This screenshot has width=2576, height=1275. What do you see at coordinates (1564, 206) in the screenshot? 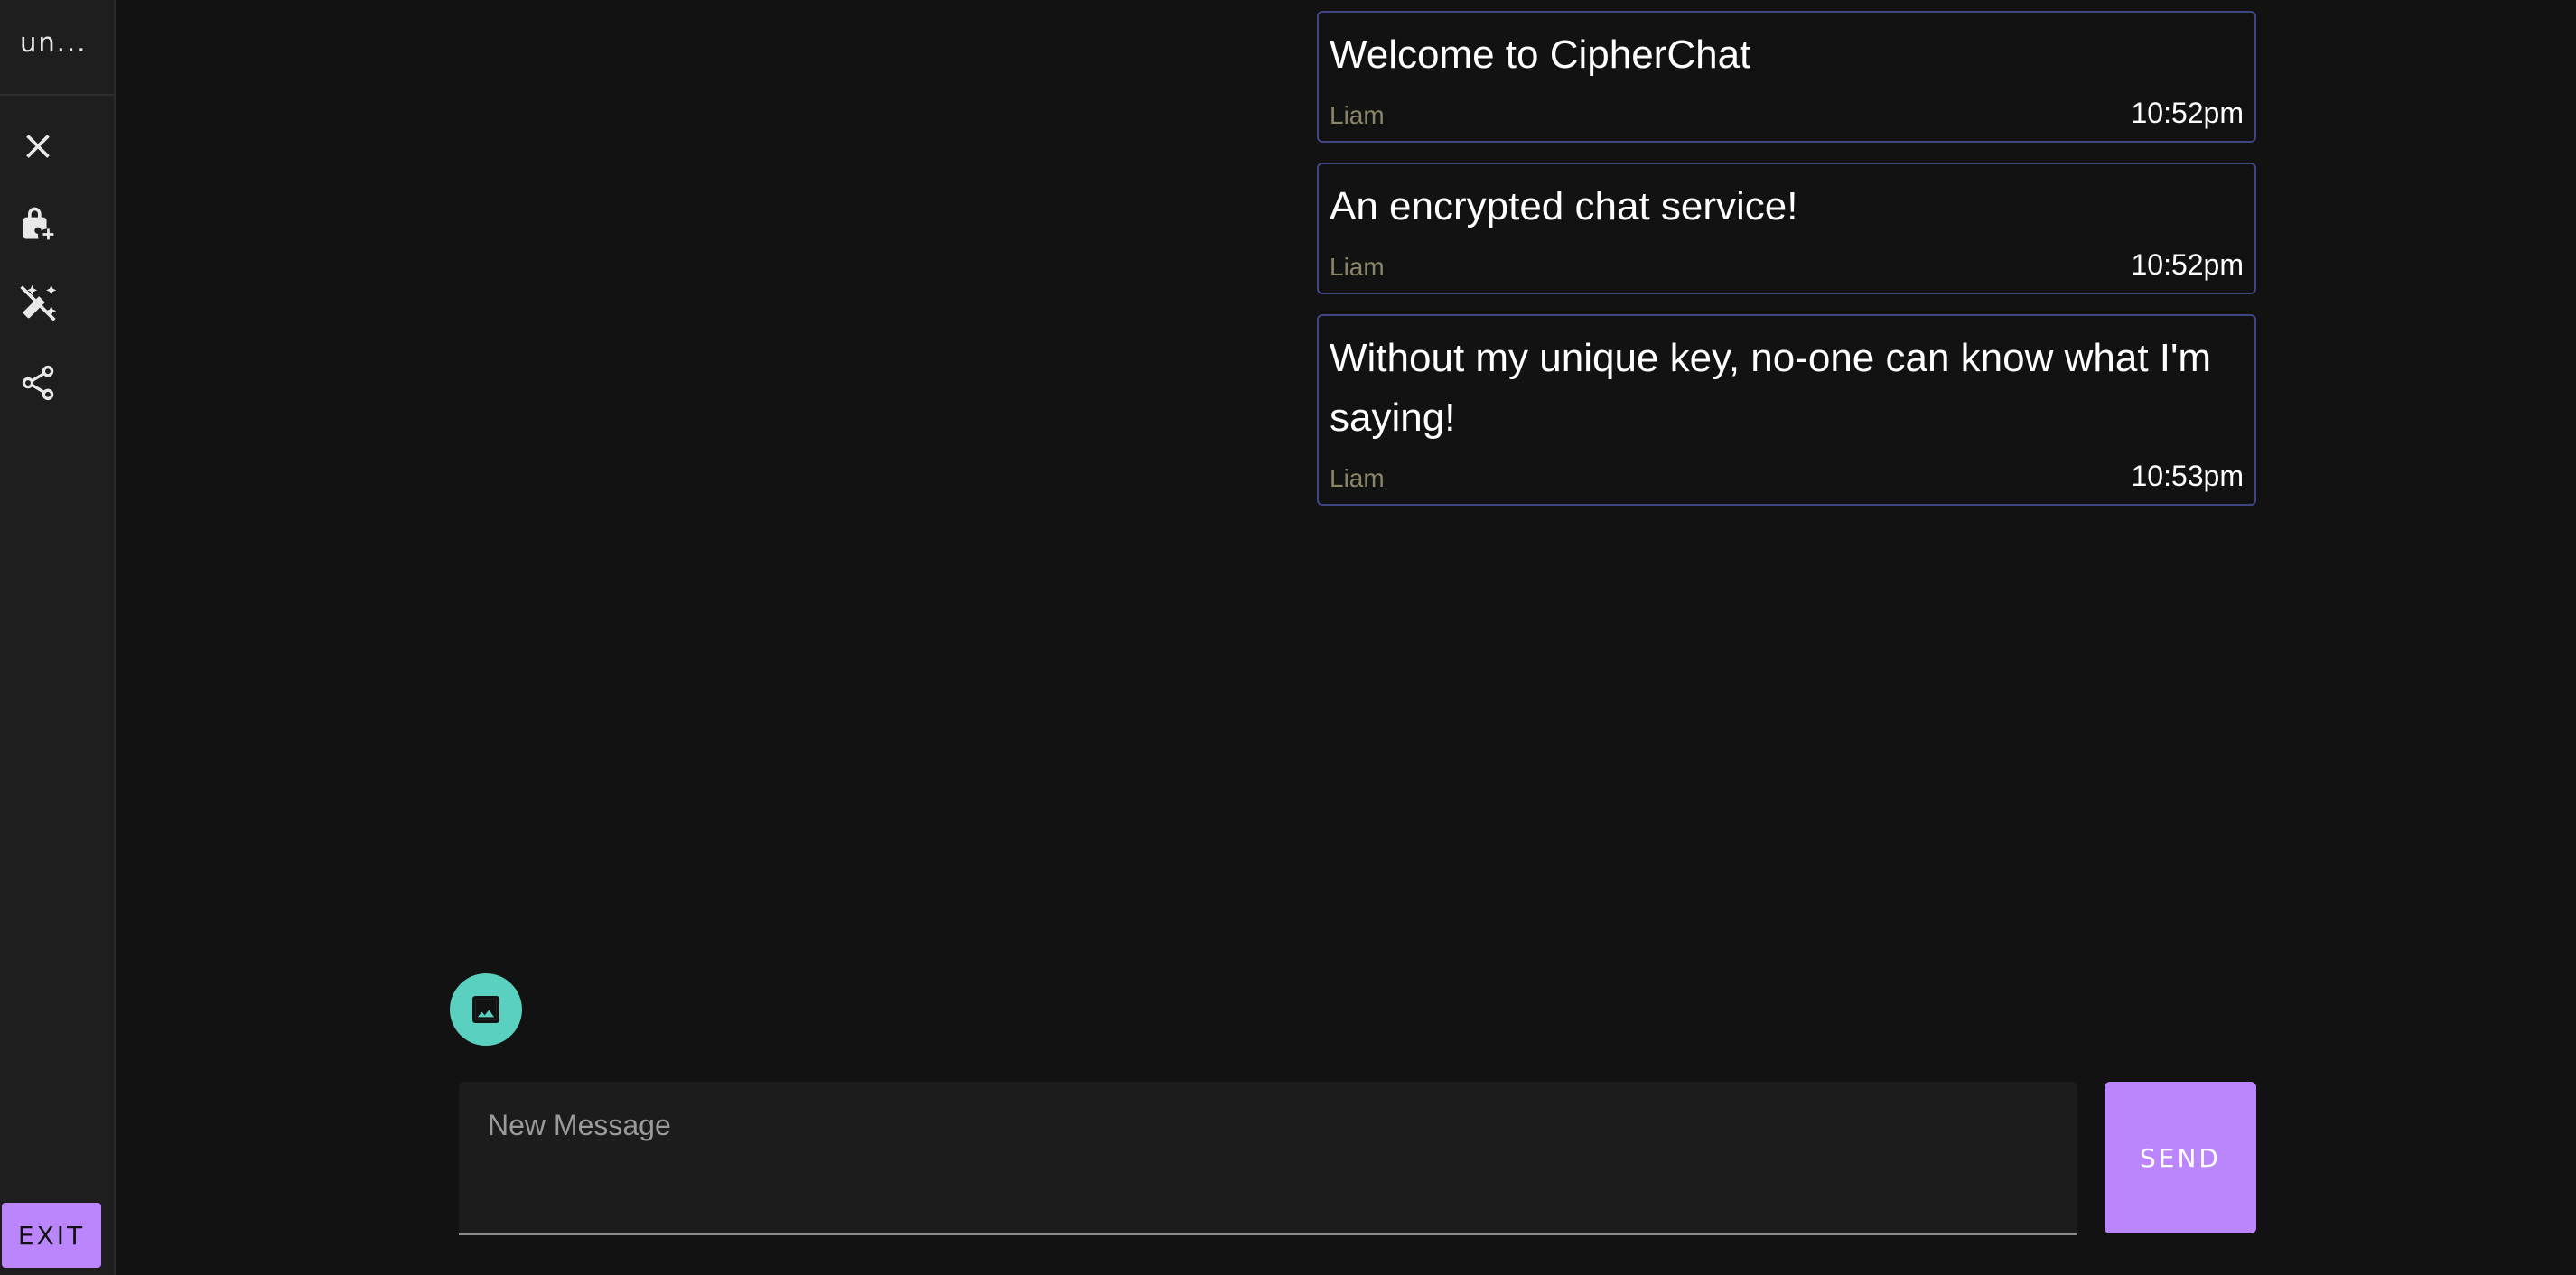
I see `message-text: An encrypted chat service!` at bounding box center [1564, 206].